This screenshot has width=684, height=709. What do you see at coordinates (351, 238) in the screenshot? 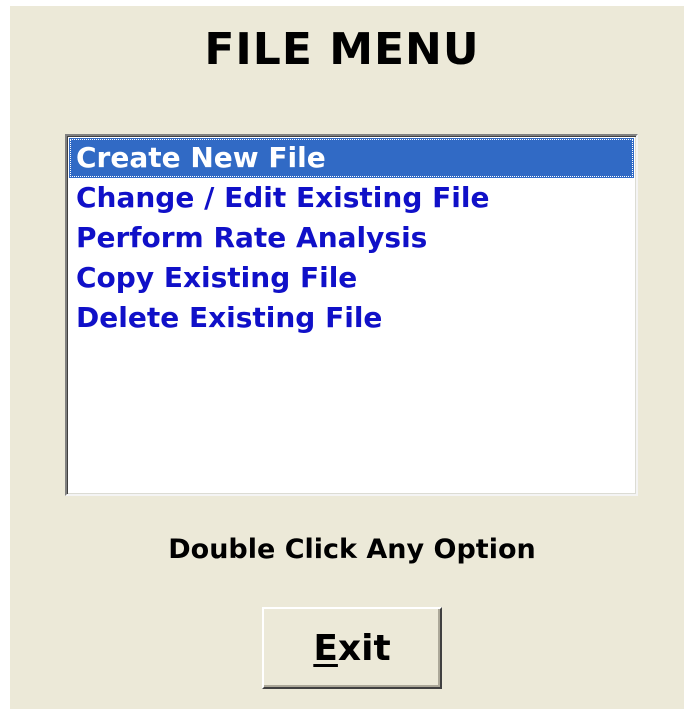
I see `option-perform-rate-analysis: Perform Rate Analysis` at bounding box center [351, 238].